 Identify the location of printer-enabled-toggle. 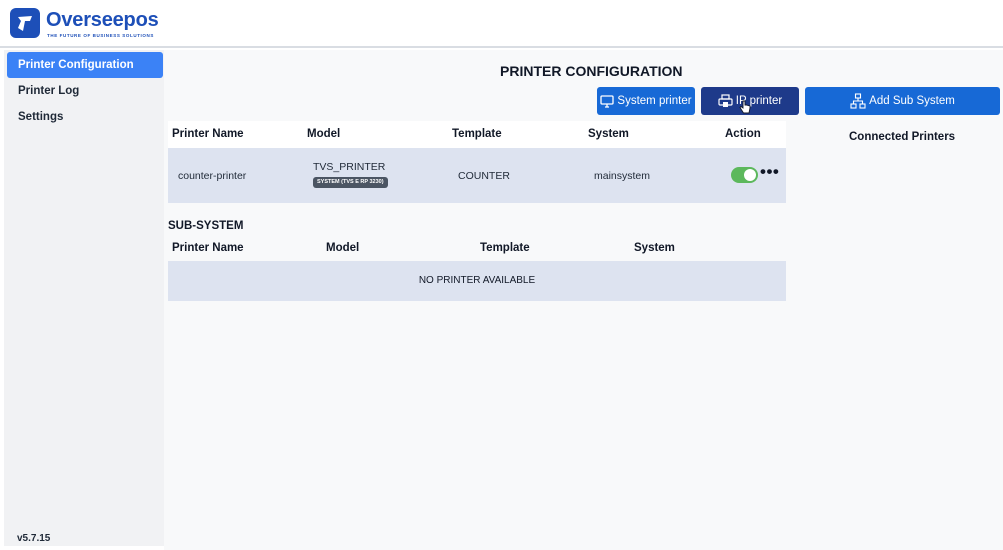
(744, 175).